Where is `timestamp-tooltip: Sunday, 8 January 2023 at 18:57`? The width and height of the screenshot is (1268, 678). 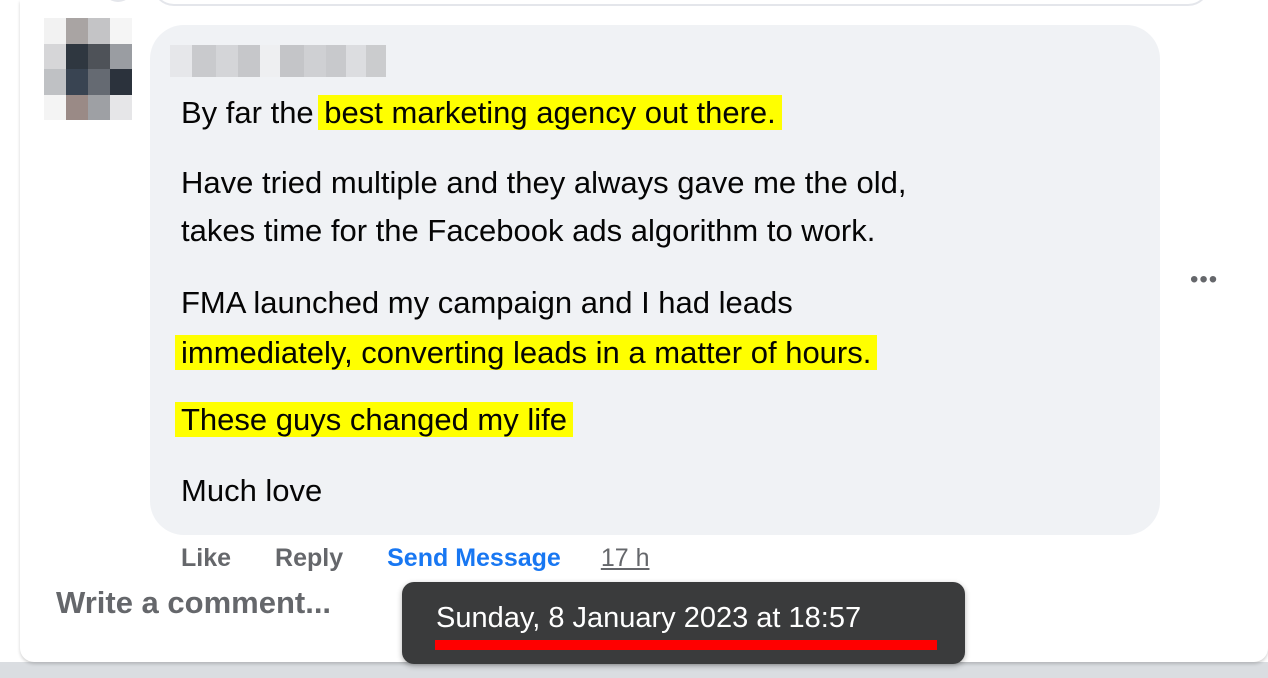 timestamp-tooltip: Sunday, 8 January 2023 at 18:57 is located at coordinates (683, 623).